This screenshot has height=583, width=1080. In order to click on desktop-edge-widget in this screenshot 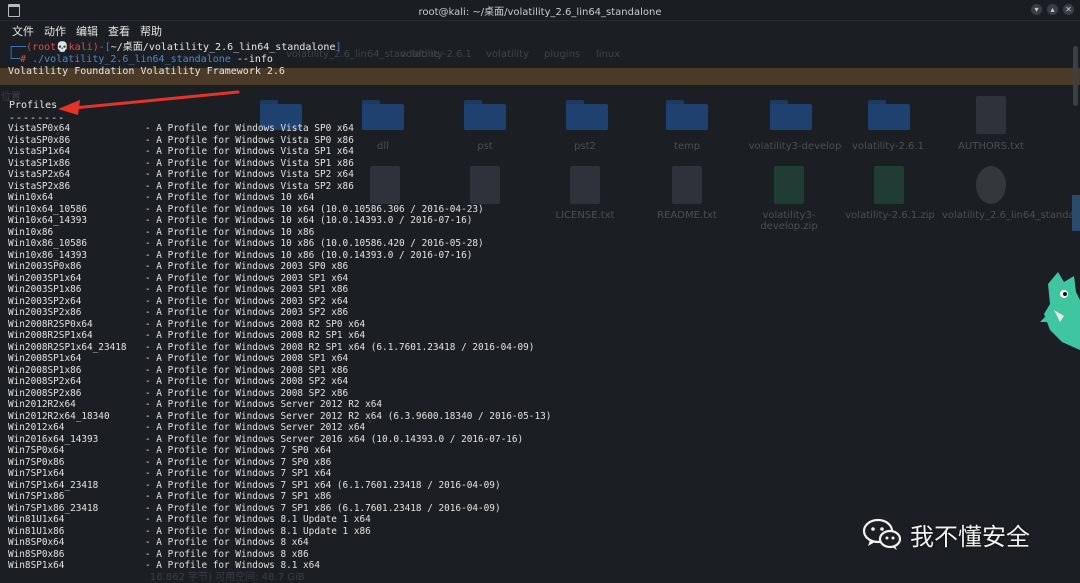, I will do `click(1076, 213)`.